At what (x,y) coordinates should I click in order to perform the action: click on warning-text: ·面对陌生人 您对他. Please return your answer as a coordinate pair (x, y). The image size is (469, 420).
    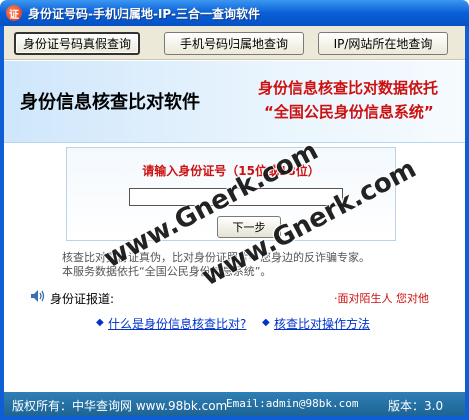
    Looking at the image, I should click on (381, 298).